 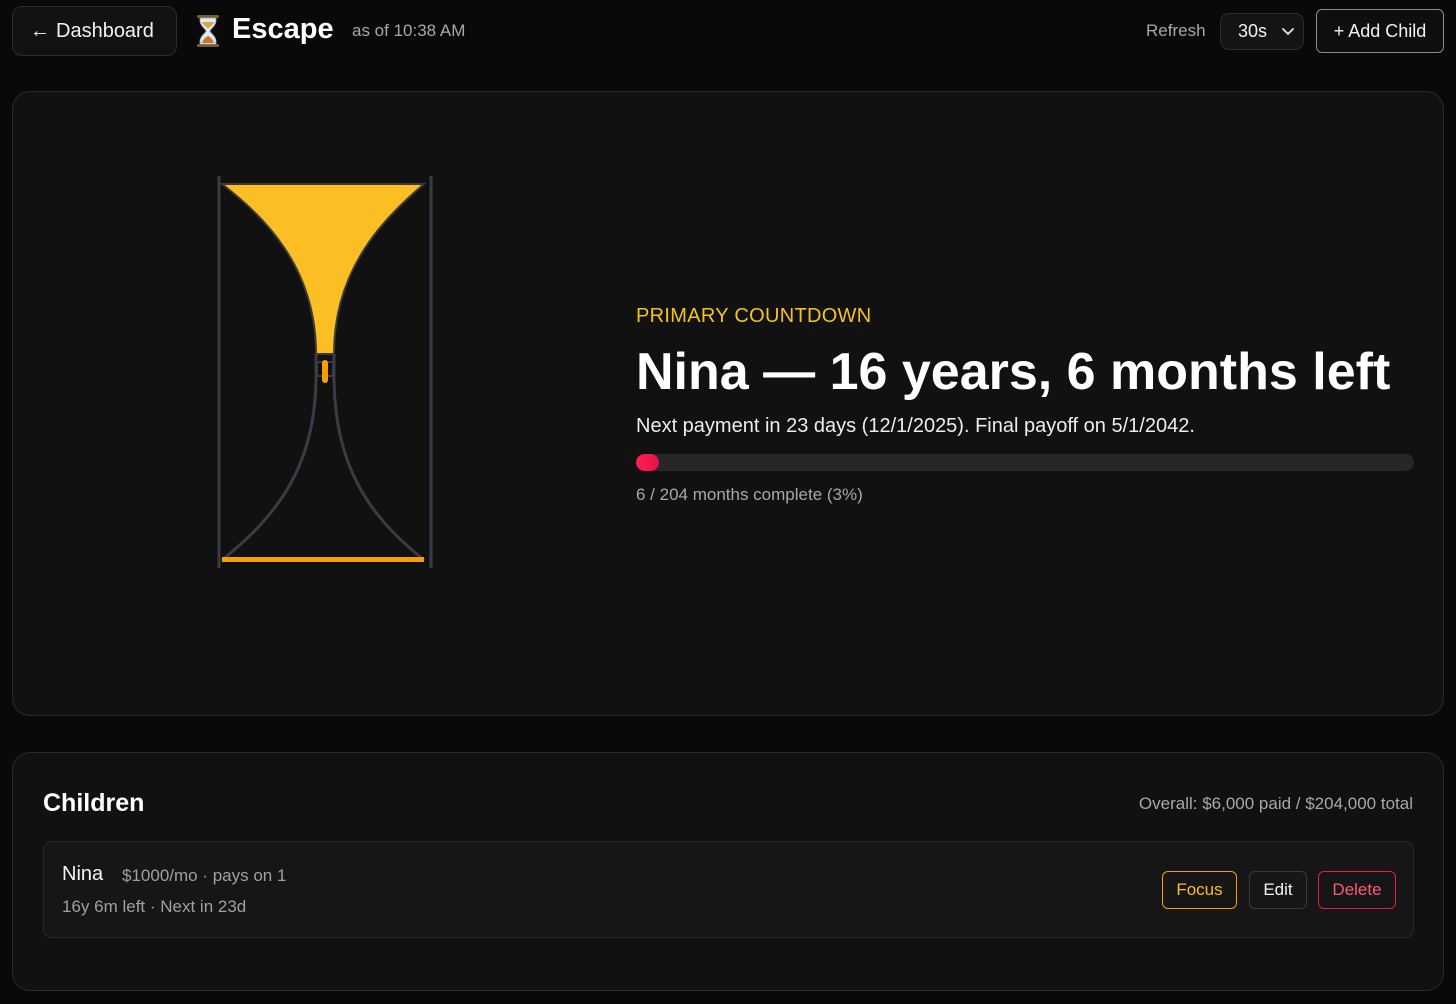 What do you see at coordinates (1275, 803) in the screenshot?
I see `overall-total: Overall: $6,000 paid / $204,000 total` at bounding box center [1275, 803].